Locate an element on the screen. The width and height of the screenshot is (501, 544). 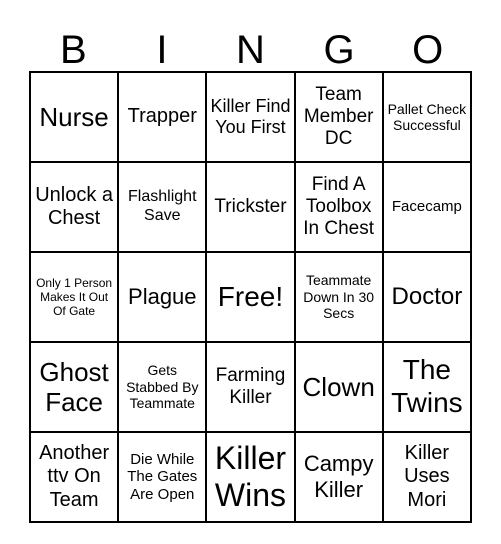
bingo-cell: Pallet Check Successful is located at coordinates (427, 117).